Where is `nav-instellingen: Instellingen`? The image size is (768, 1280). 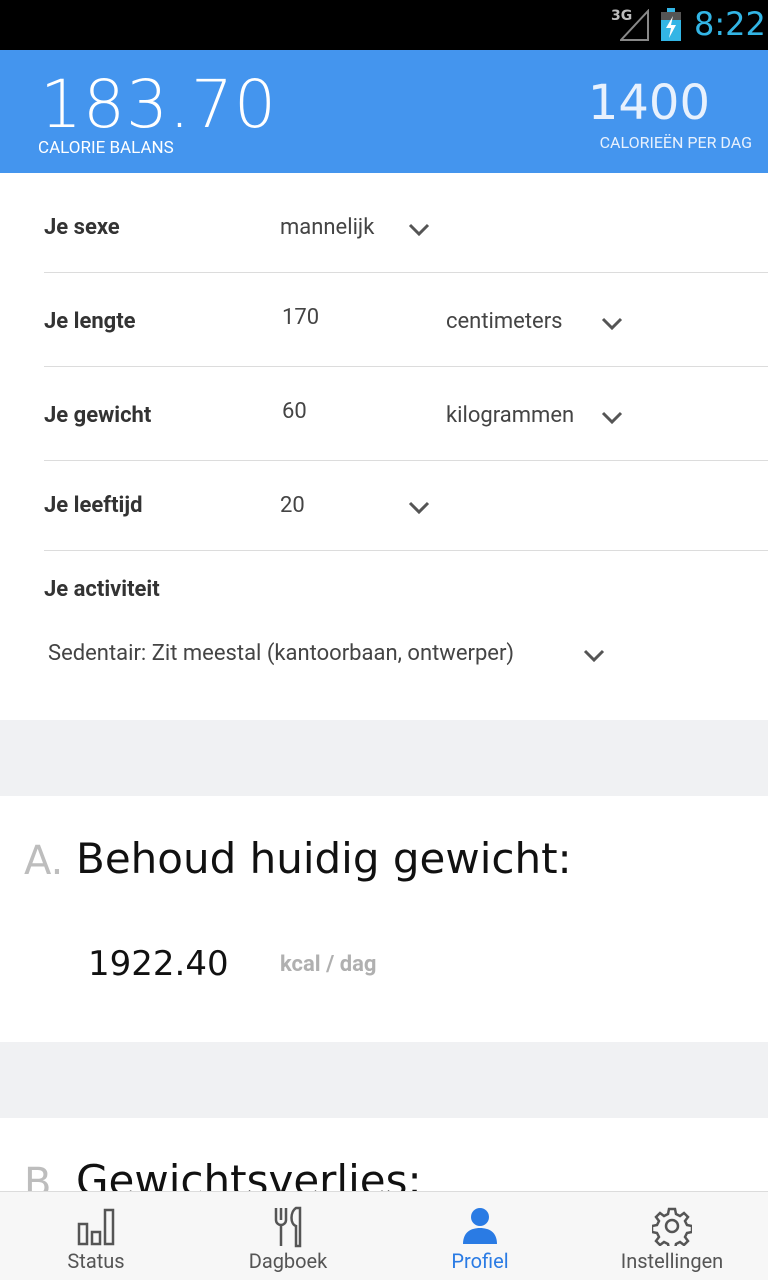
nav-instellingen: Instellingen is located at coordinates (672, 1236).